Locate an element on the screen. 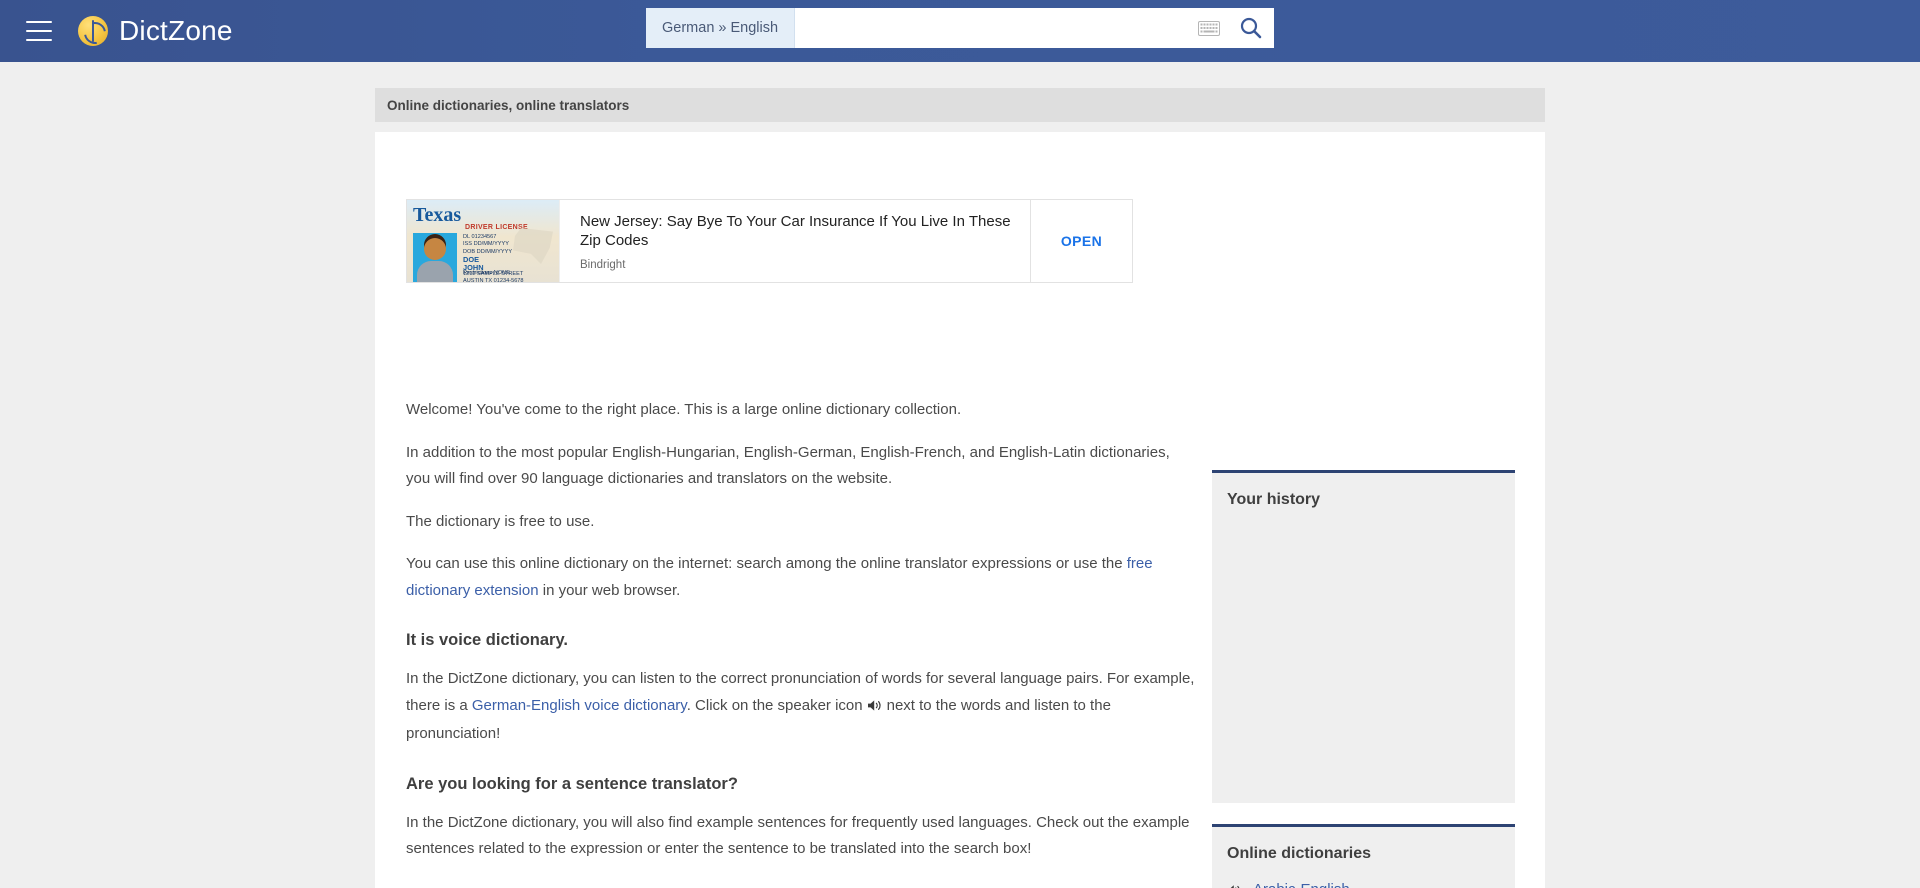  sidebar-panel-history: Your history is located at coordinates (1363, 636).